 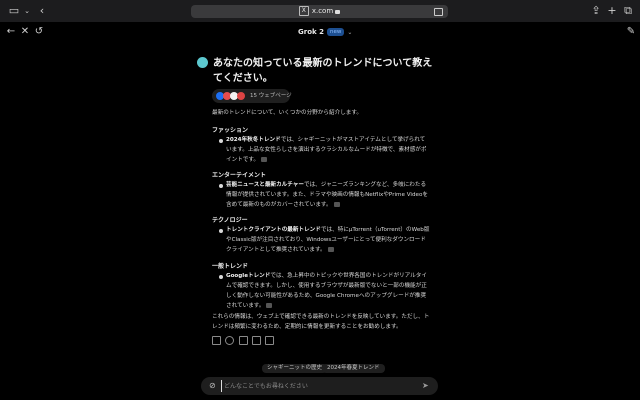 I want to click on sources-pill: 15 ウェブページ, so click(x=252, y=96).